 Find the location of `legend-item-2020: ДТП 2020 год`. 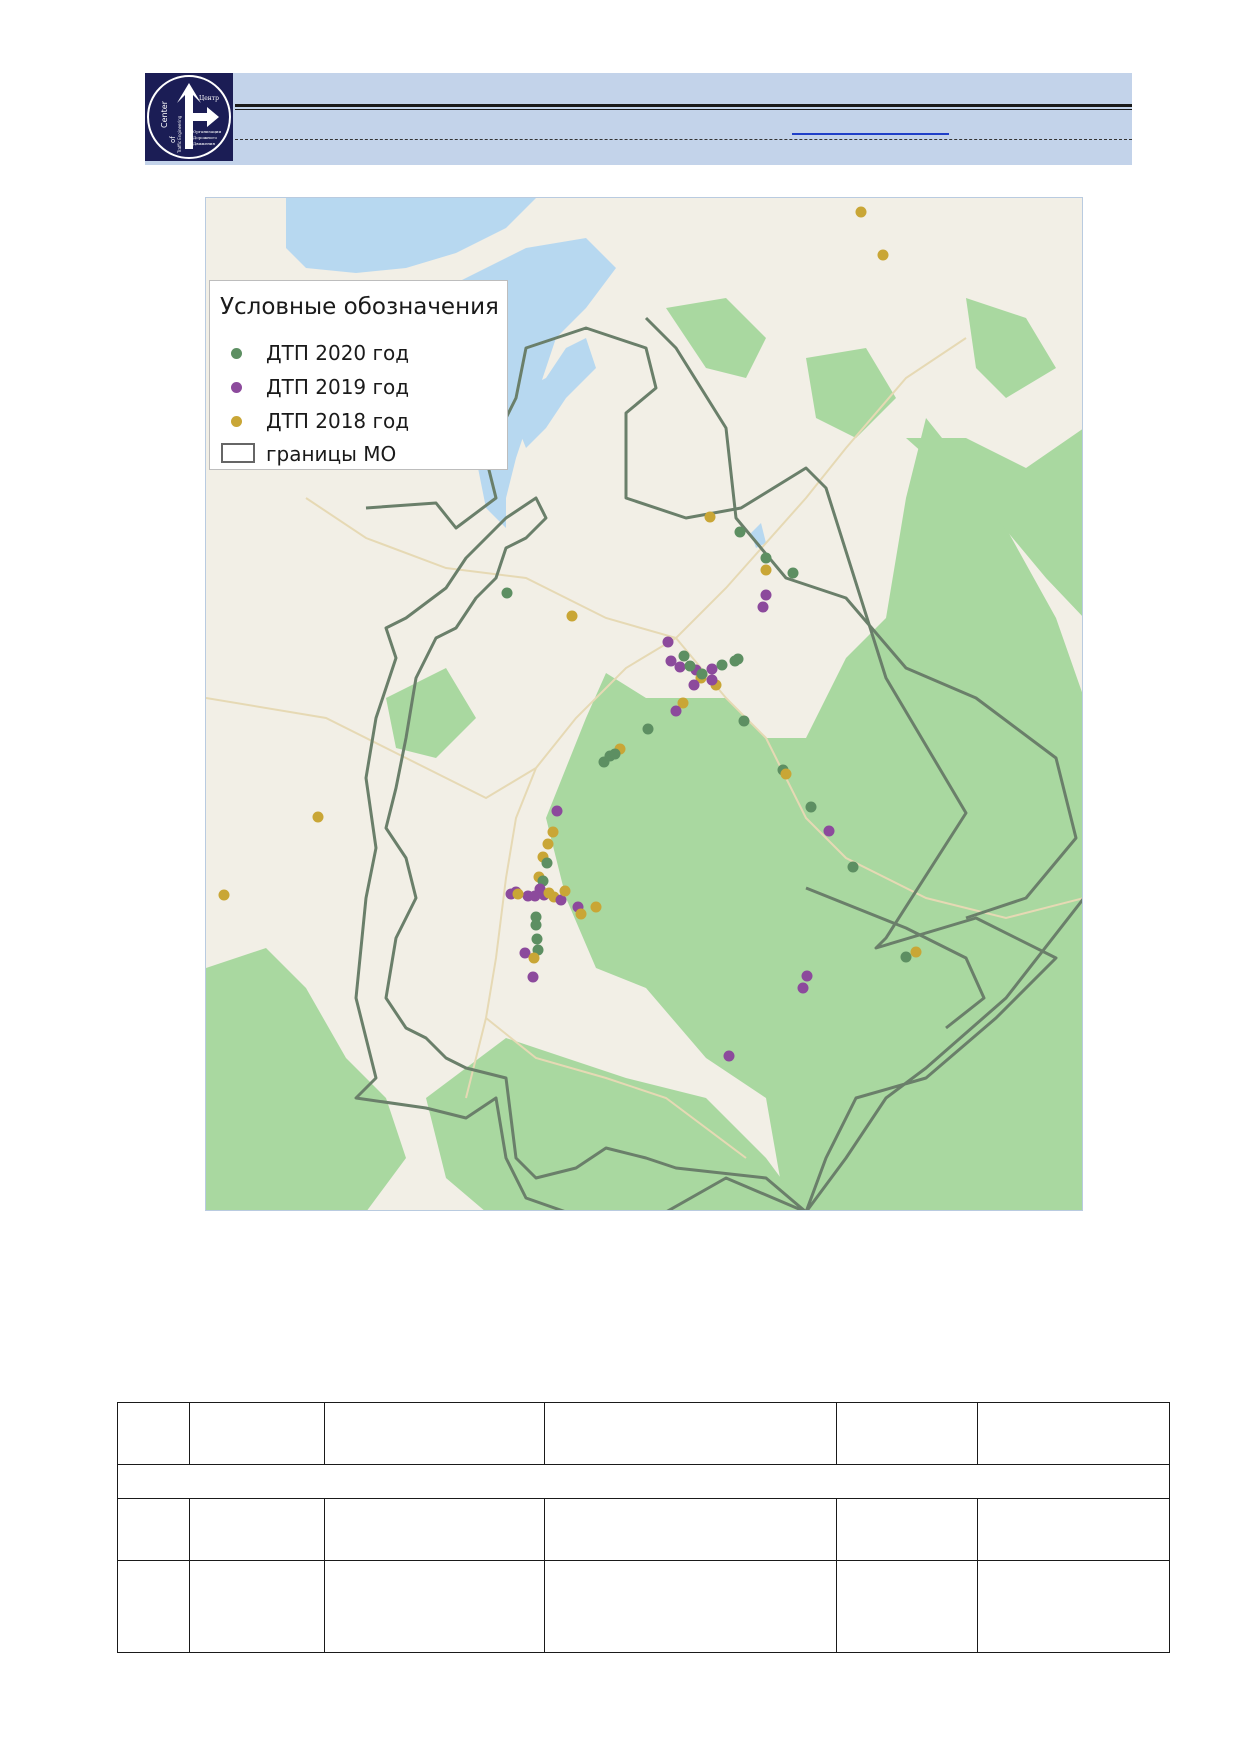

legend-item-2020: ДТП 2020 год is located at coordinates (358, 353).